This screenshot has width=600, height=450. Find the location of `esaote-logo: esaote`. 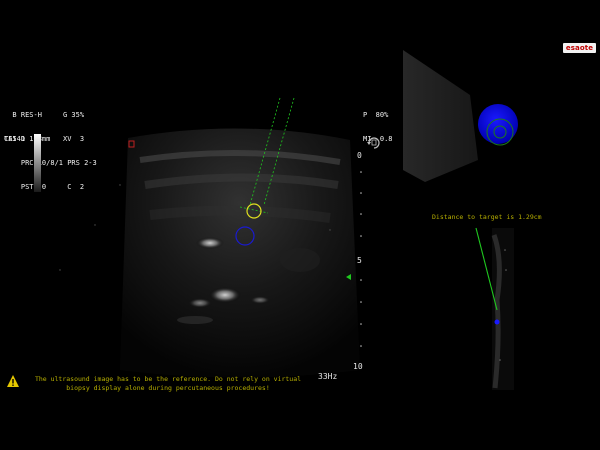

esaote-logo: esaote is located at coordinates (579, 48).